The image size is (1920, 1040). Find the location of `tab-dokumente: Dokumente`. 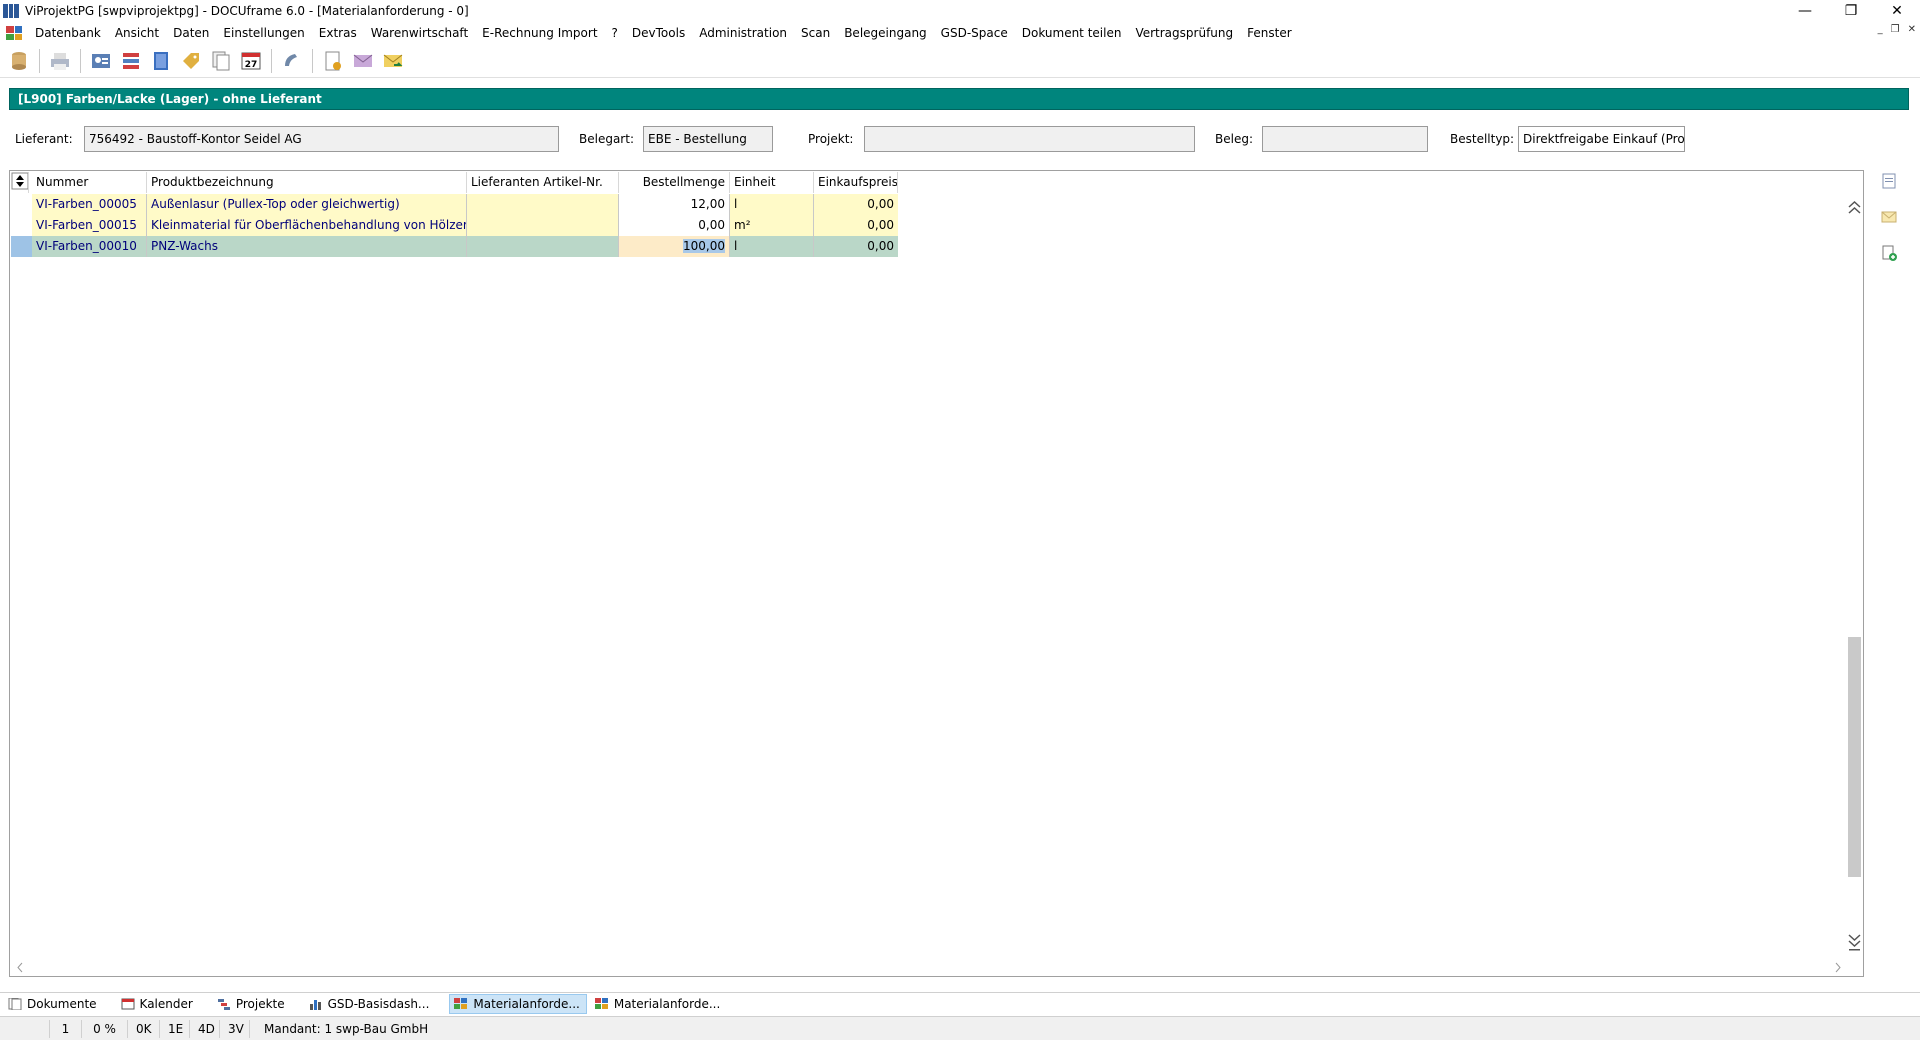

tab-dokumente: Dokumente is located at coordinates (53, 1004).